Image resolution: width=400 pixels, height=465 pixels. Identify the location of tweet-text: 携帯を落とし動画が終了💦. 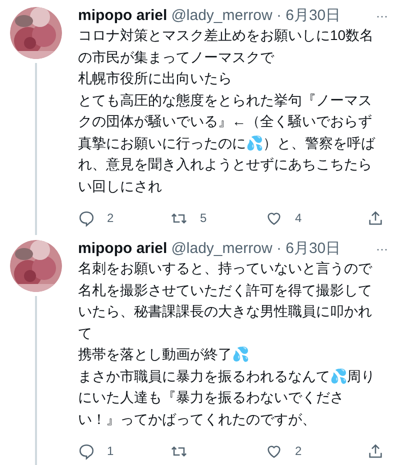
(164, 354).